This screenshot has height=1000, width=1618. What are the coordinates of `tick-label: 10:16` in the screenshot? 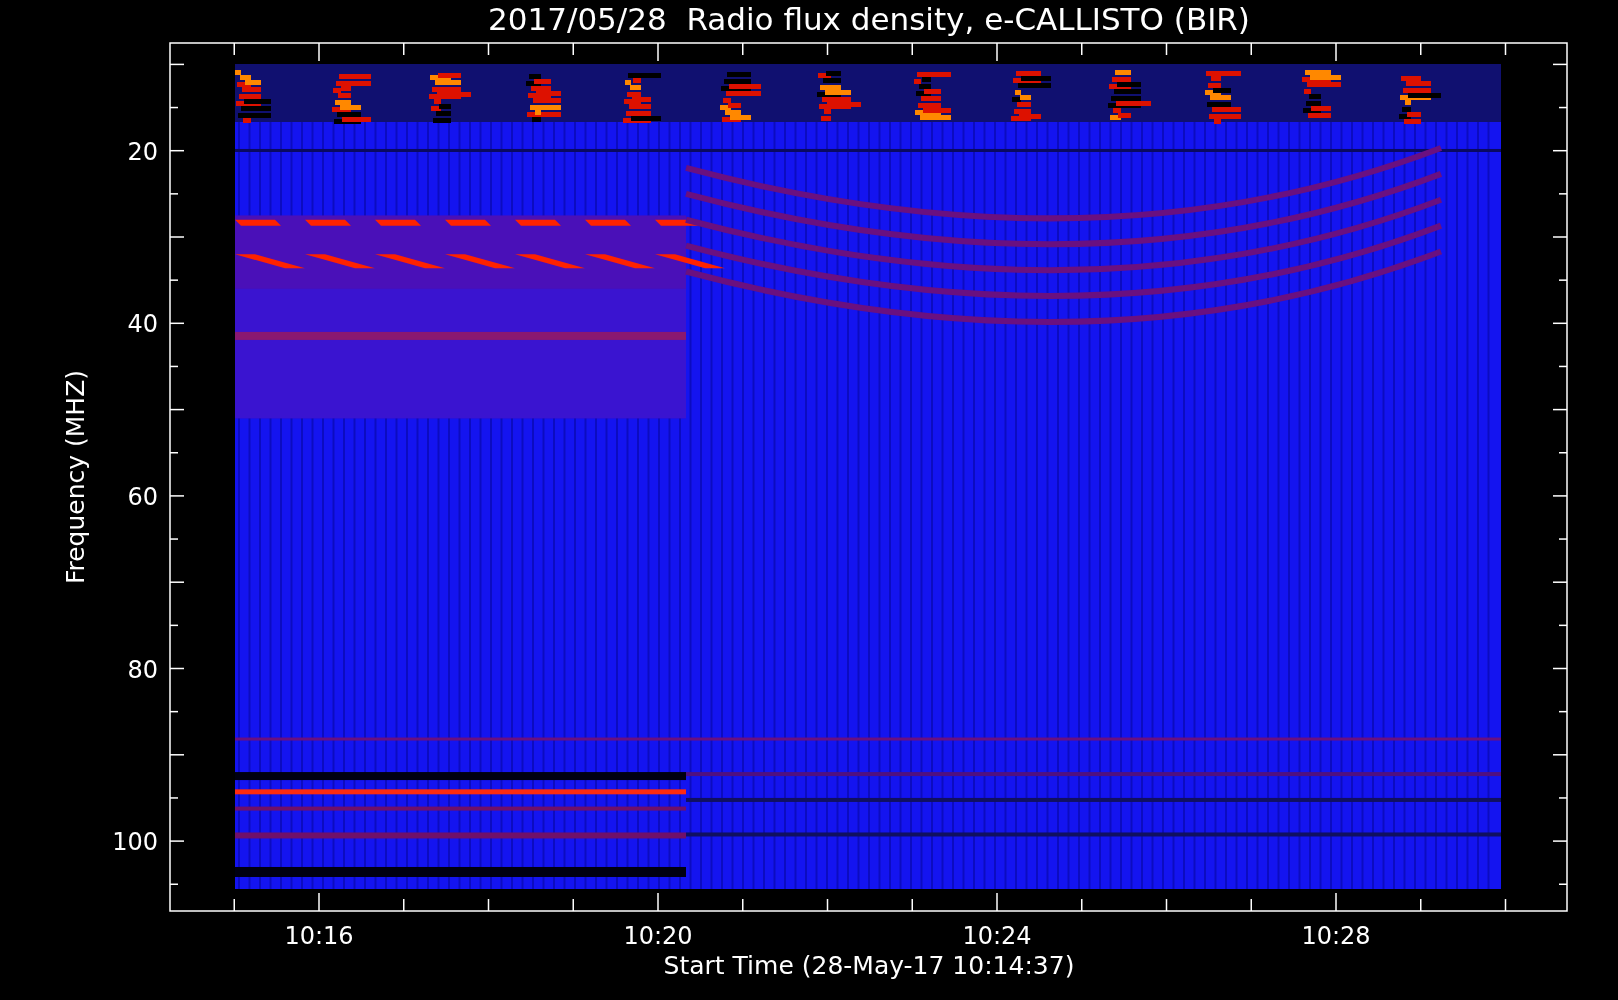 It's located at (319, 936).